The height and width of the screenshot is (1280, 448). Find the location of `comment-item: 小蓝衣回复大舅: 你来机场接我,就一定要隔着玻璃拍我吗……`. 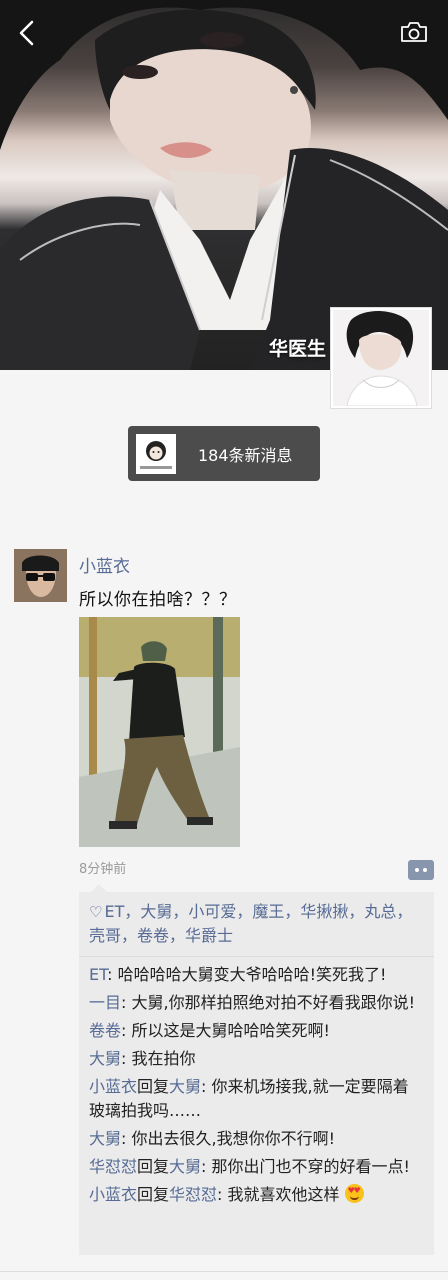

comment-item: 小蓝衣回复大舅: 你来机场接我,就一定要隔着玻璃拍我吗…… is located at coordinates (256, 1099).